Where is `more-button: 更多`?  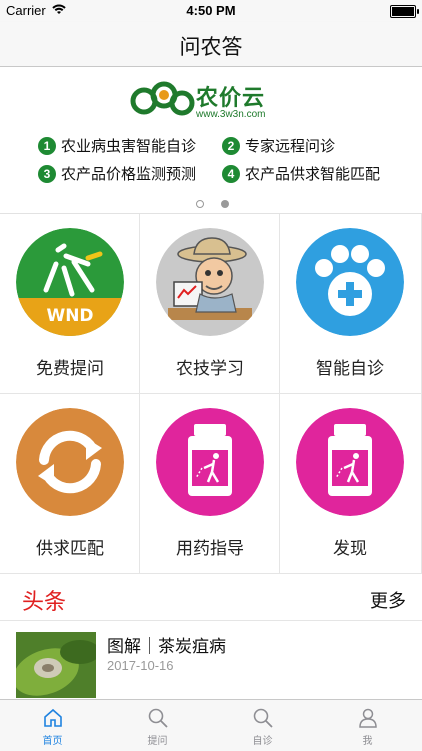
more-button: 更多 is located at coordinates (388, 600).